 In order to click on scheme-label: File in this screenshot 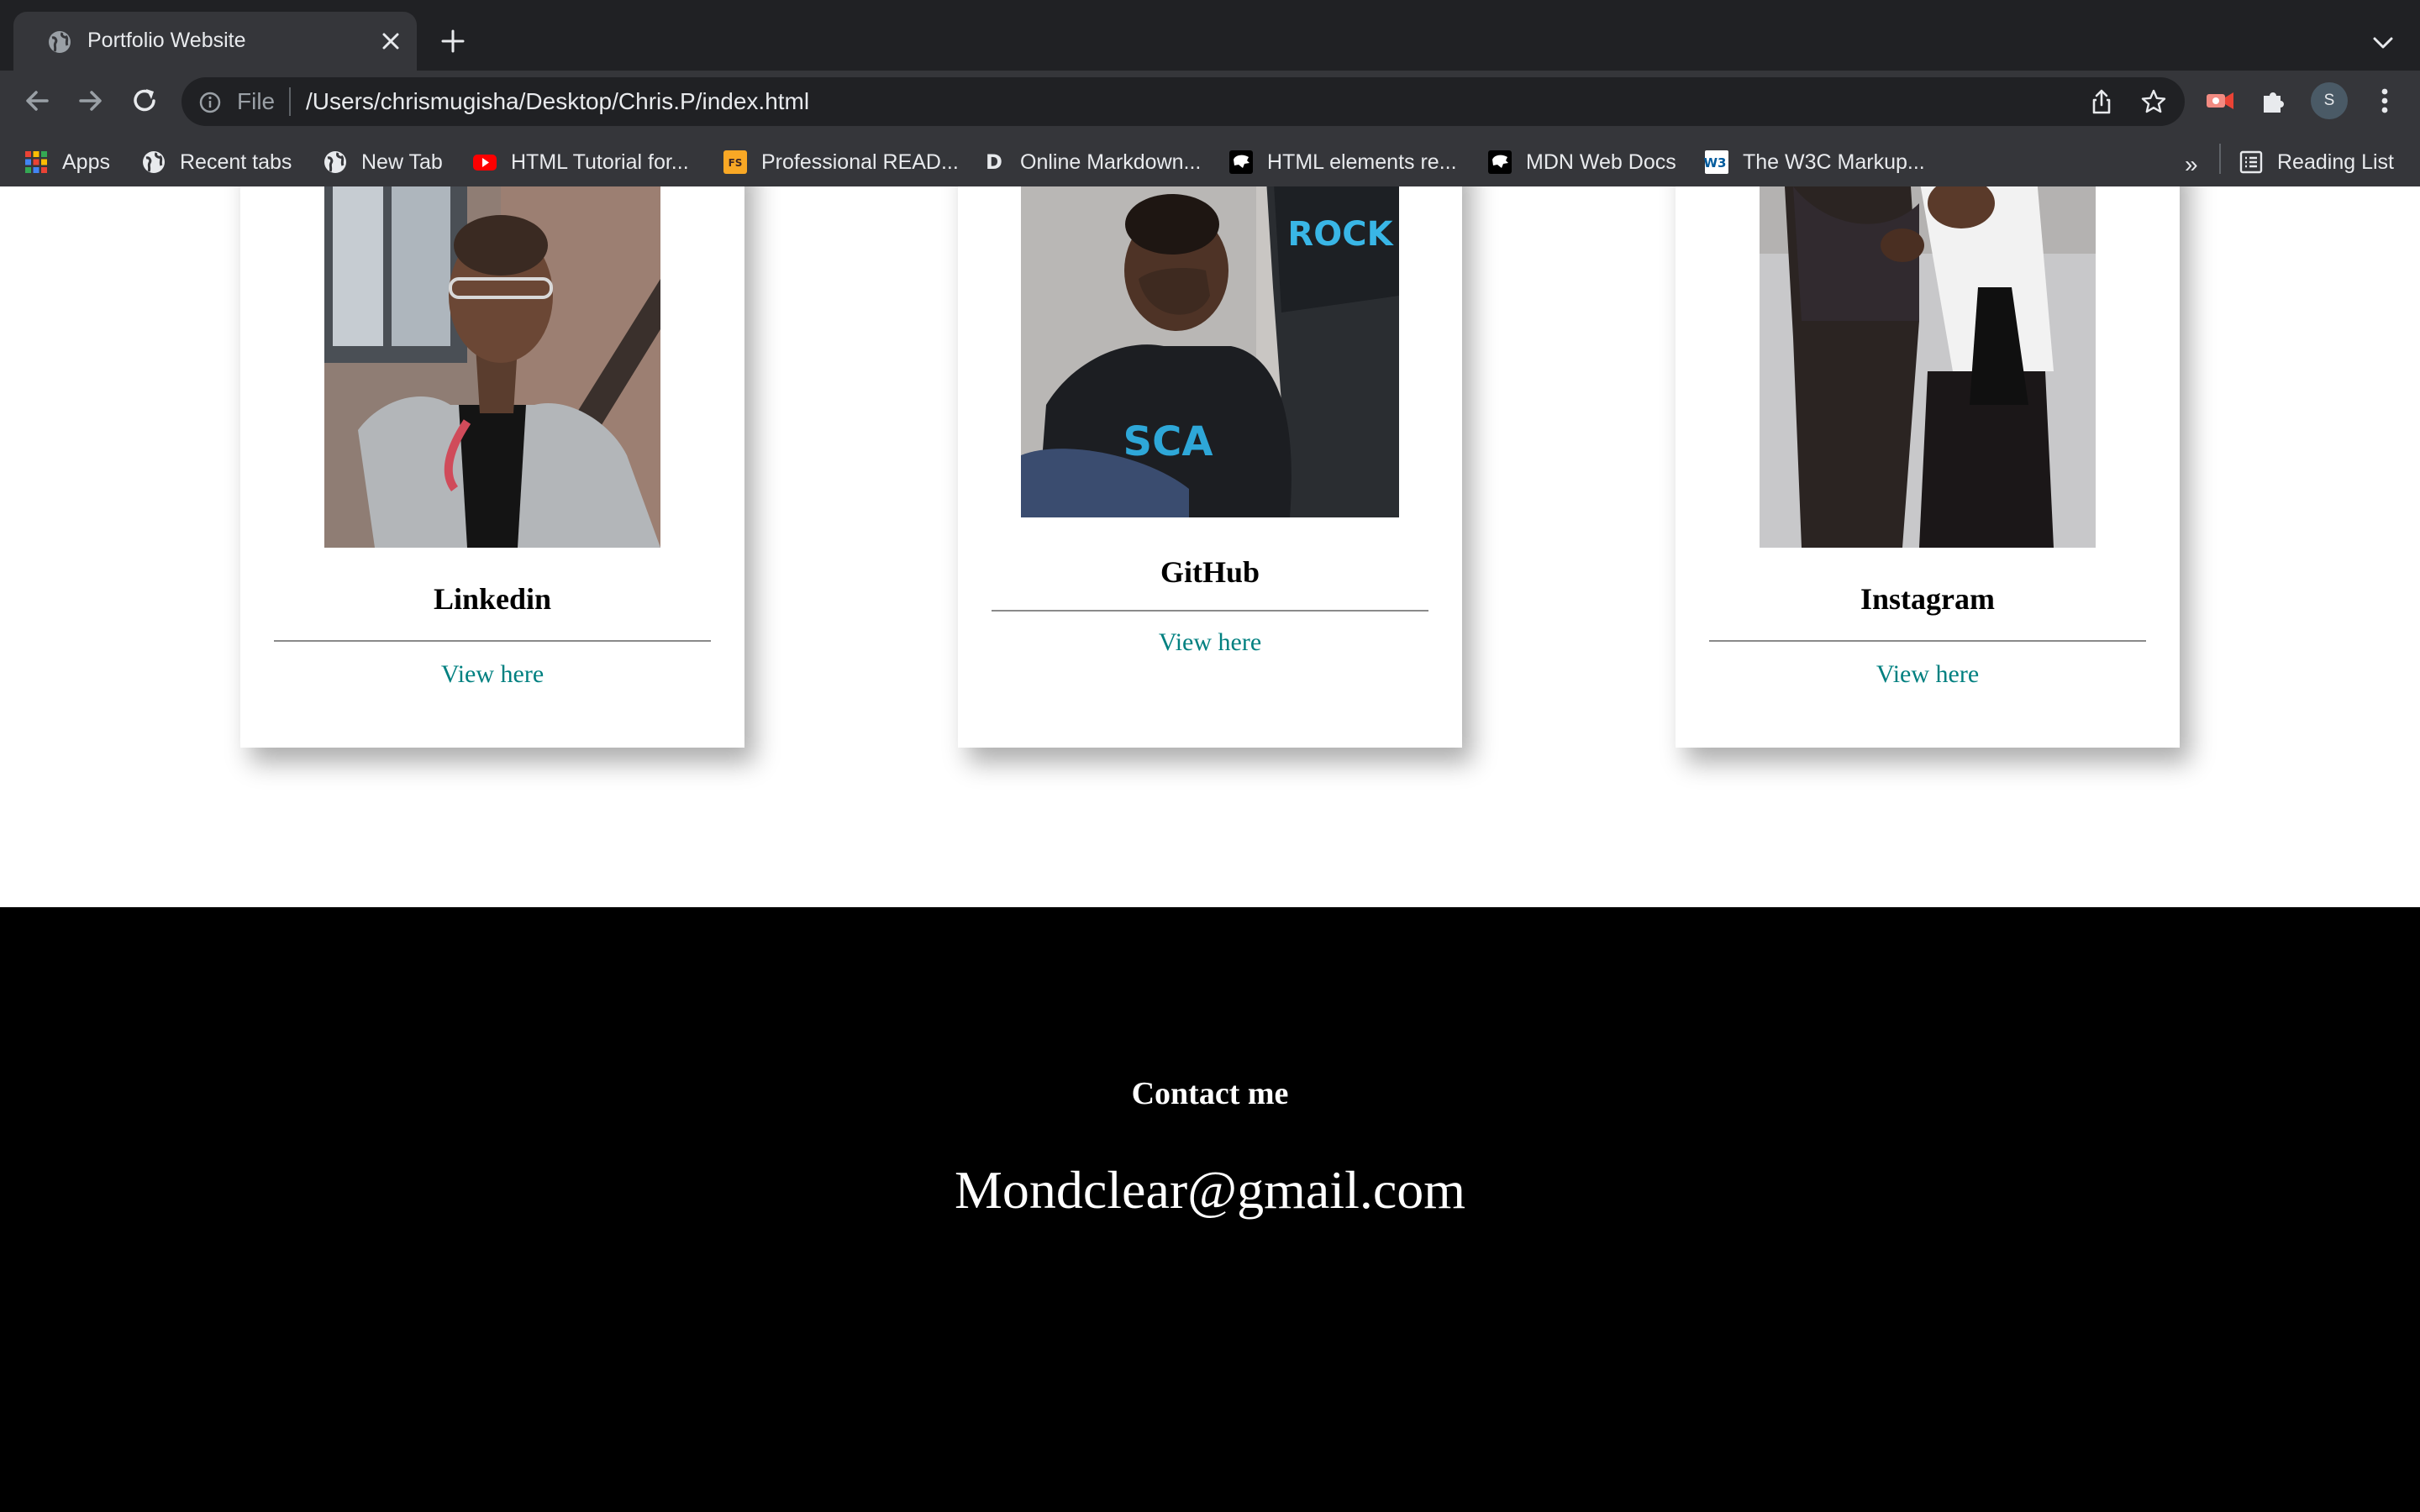, I will do `click(256, 101)`.